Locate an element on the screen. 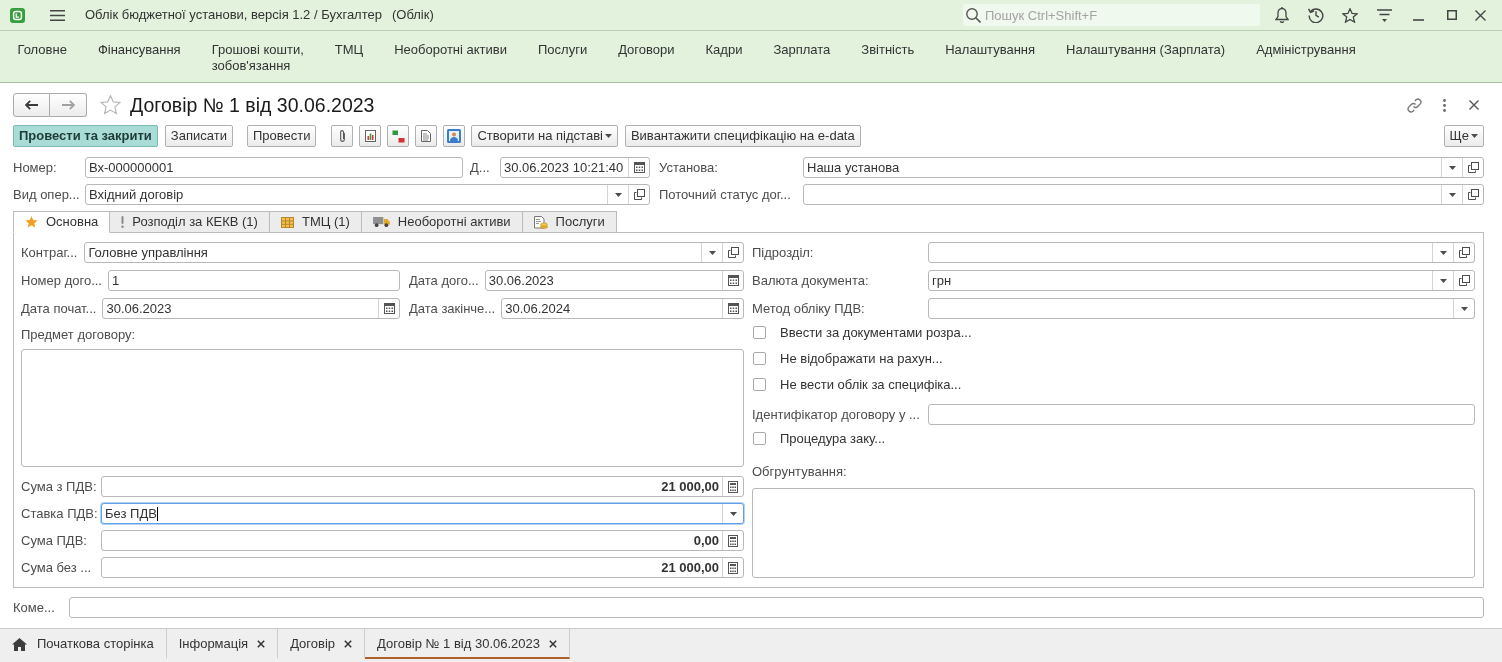  menu-icon is located at coordinates (57, 15).